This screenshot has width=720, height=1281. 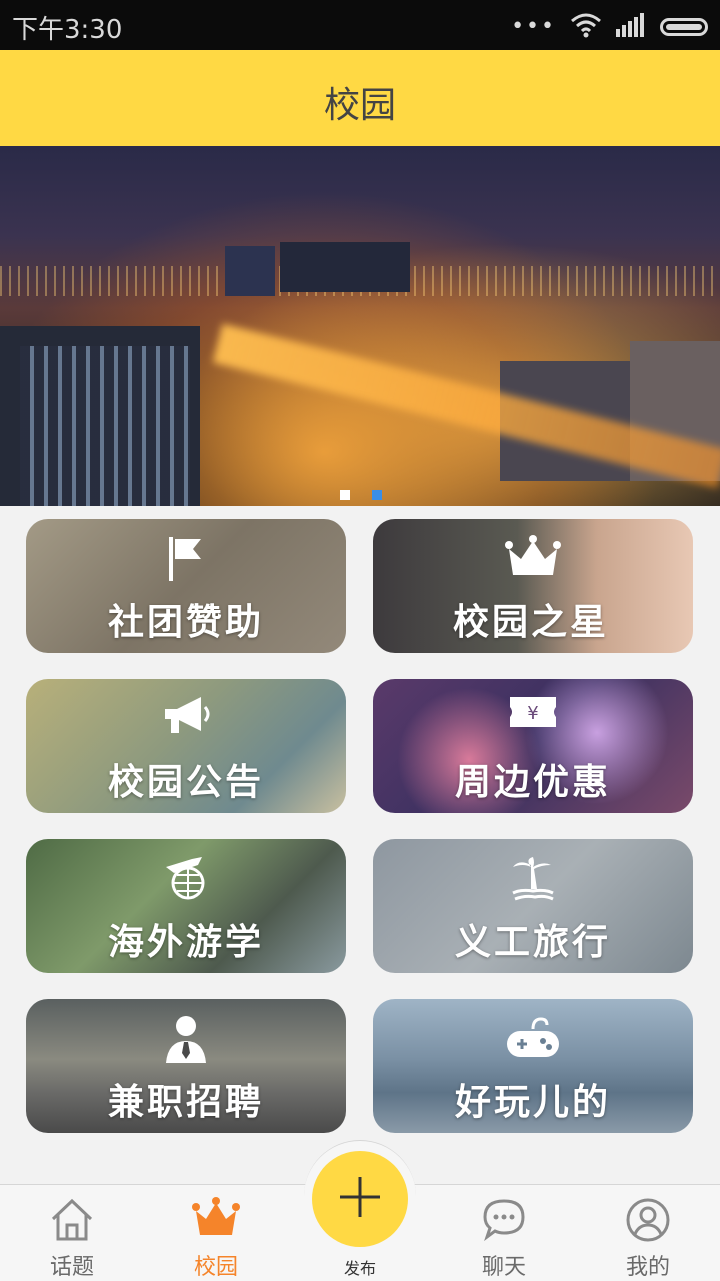 What do you see at coordinates (186, 718) in the screenshot?
I see `megaphone-icon` at bounding box center [186, 718].